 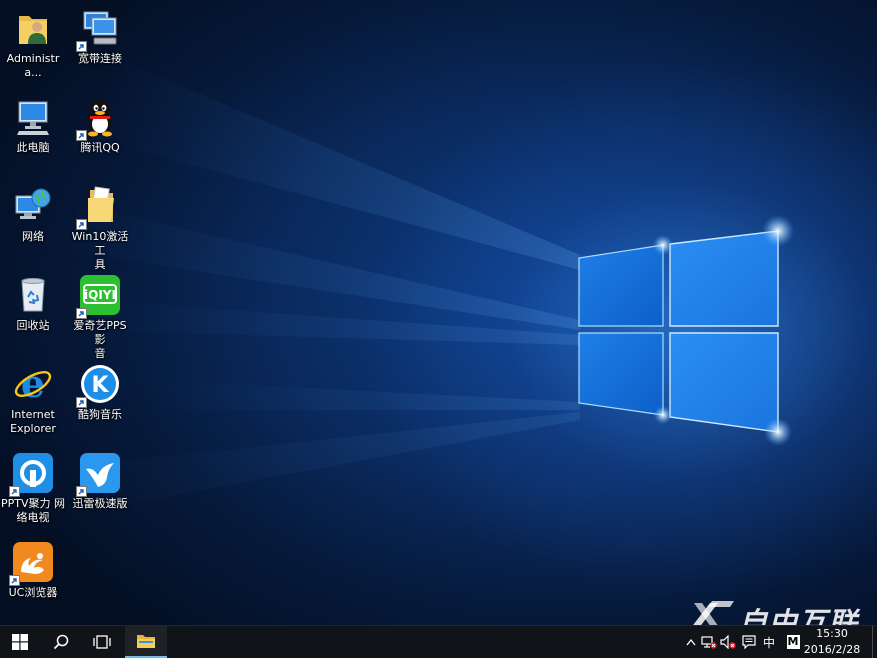 I want to click on internet-explorer-icon: e, so click(x=33, y=384).